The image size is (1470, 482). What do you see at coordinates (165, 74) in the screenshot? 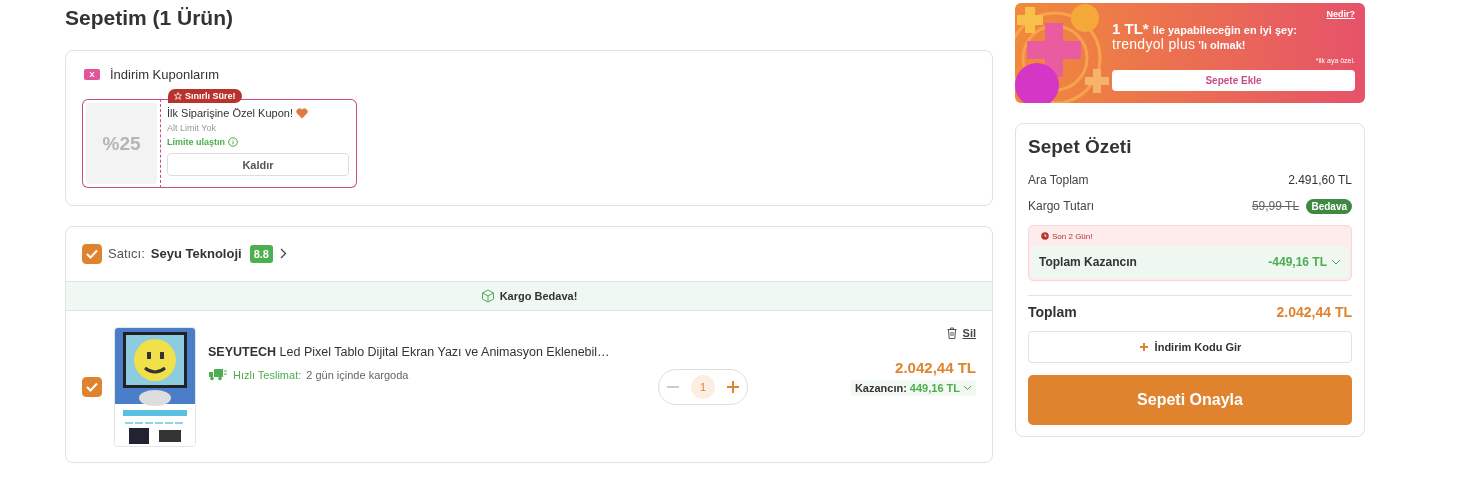
I see `section-title: İndirim Kuponlarım` at bounding box center [165, 74].